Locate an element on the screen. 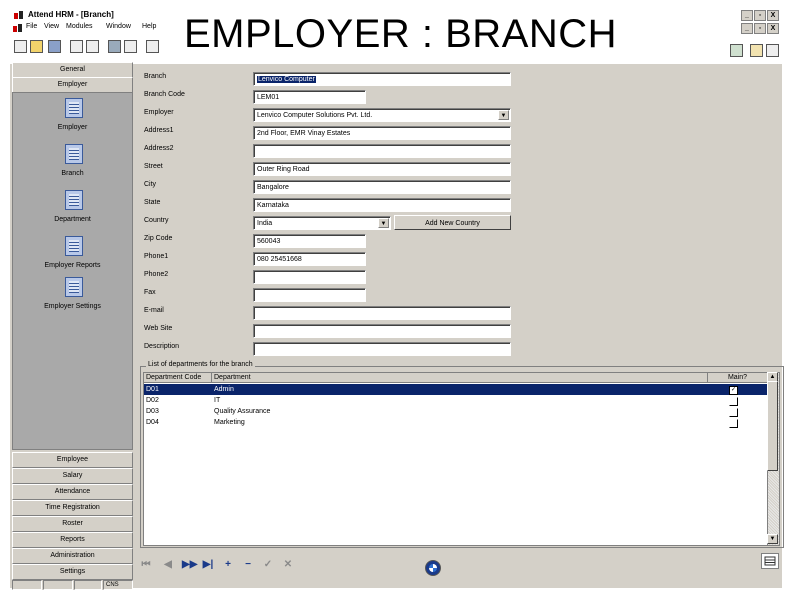  nav-general-button: General is located at coordinates (72, 70).